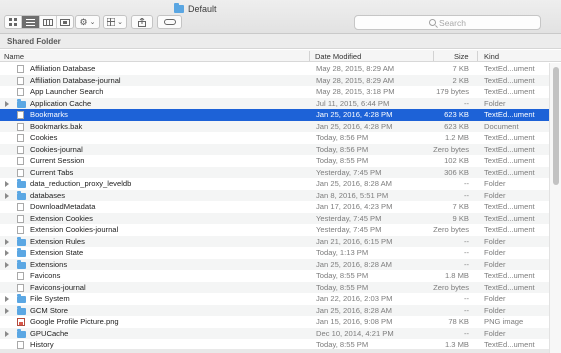  I want to click on column-view-button, so click(48, 22).